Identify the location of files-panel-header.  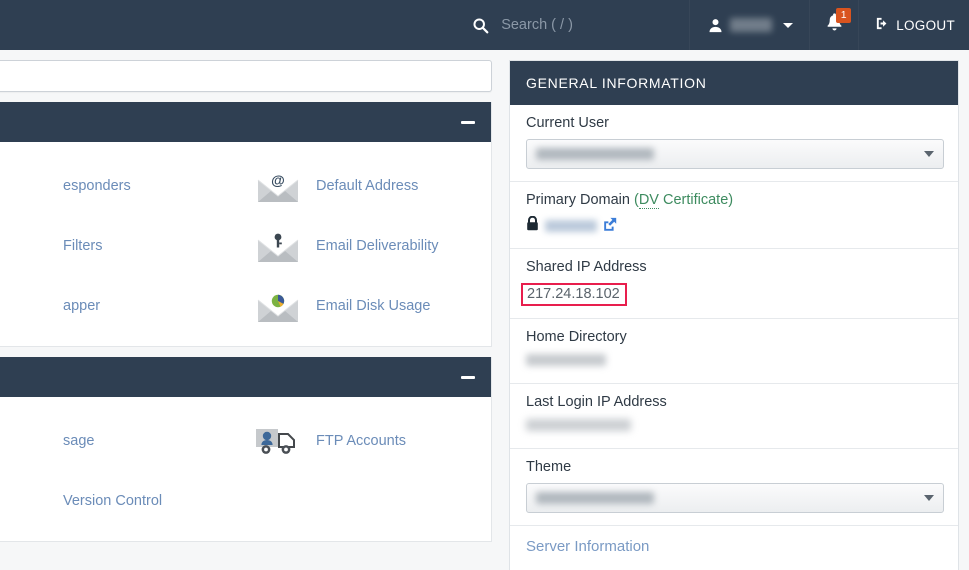
(245, 377).